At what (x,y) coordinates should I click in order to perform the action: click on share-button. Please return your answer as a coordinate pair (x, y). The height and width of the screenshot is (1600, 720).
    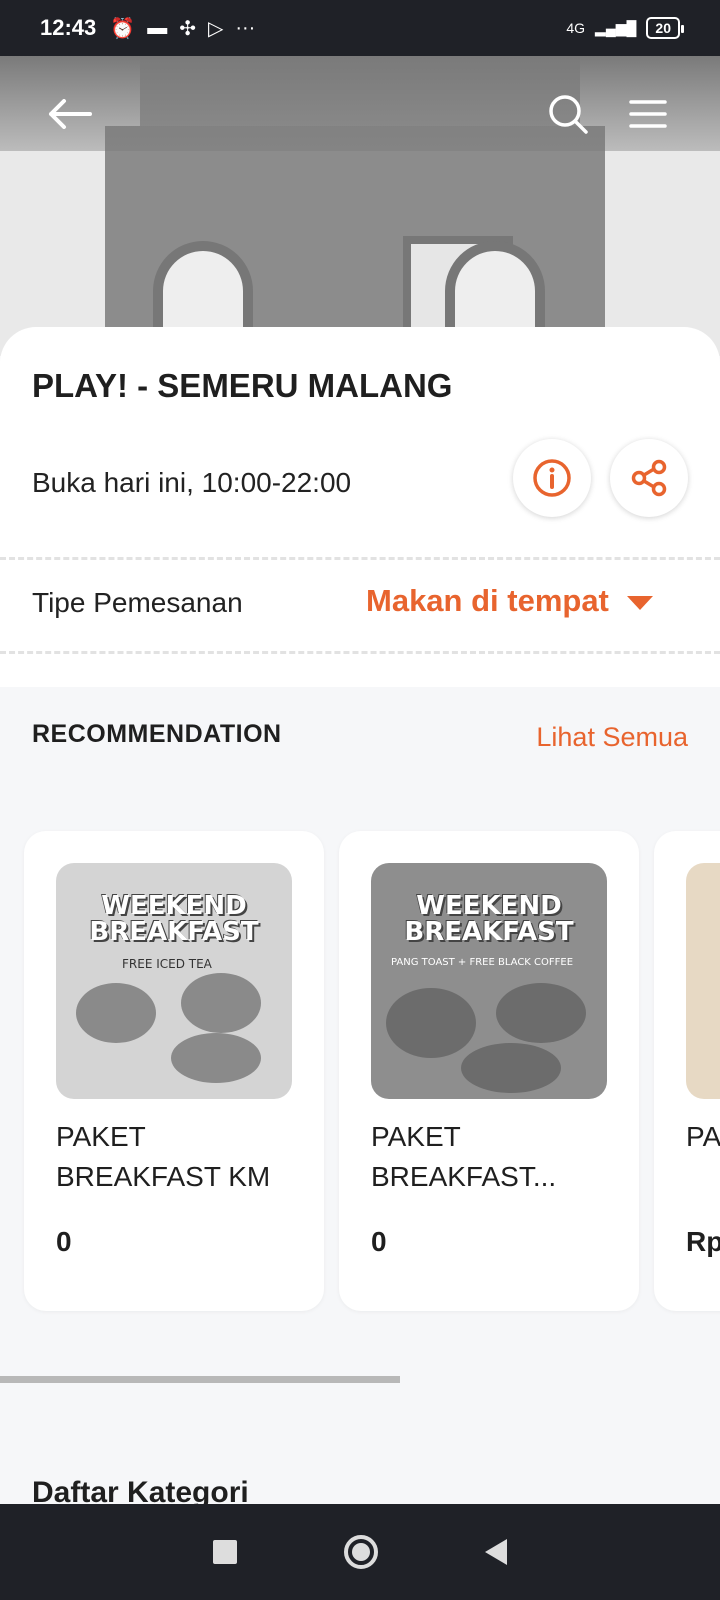
    Looking at the image, I should click on (649, 478).